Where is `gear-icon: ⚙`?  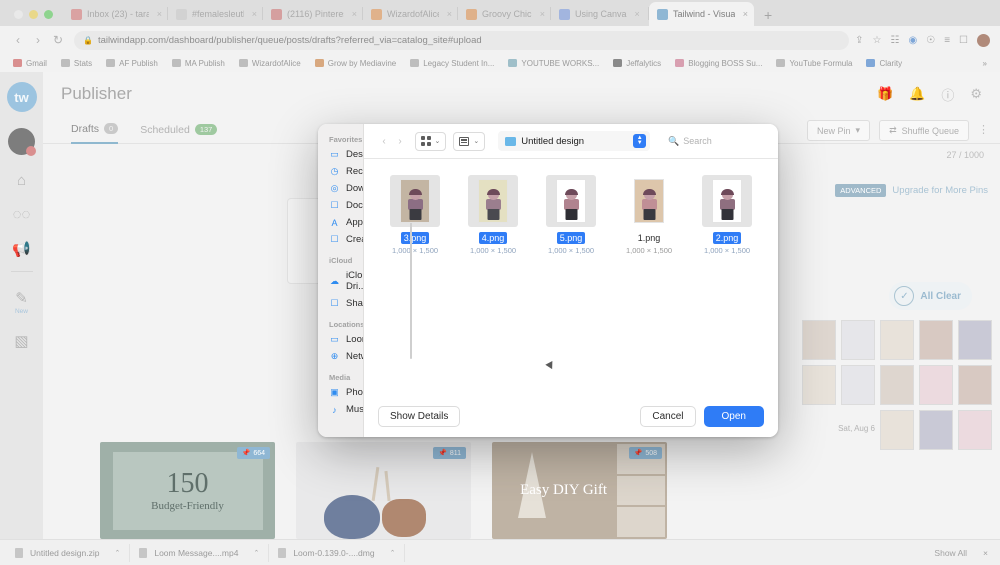 gear-icon: ⚙ is located at coordinates (976, 94).